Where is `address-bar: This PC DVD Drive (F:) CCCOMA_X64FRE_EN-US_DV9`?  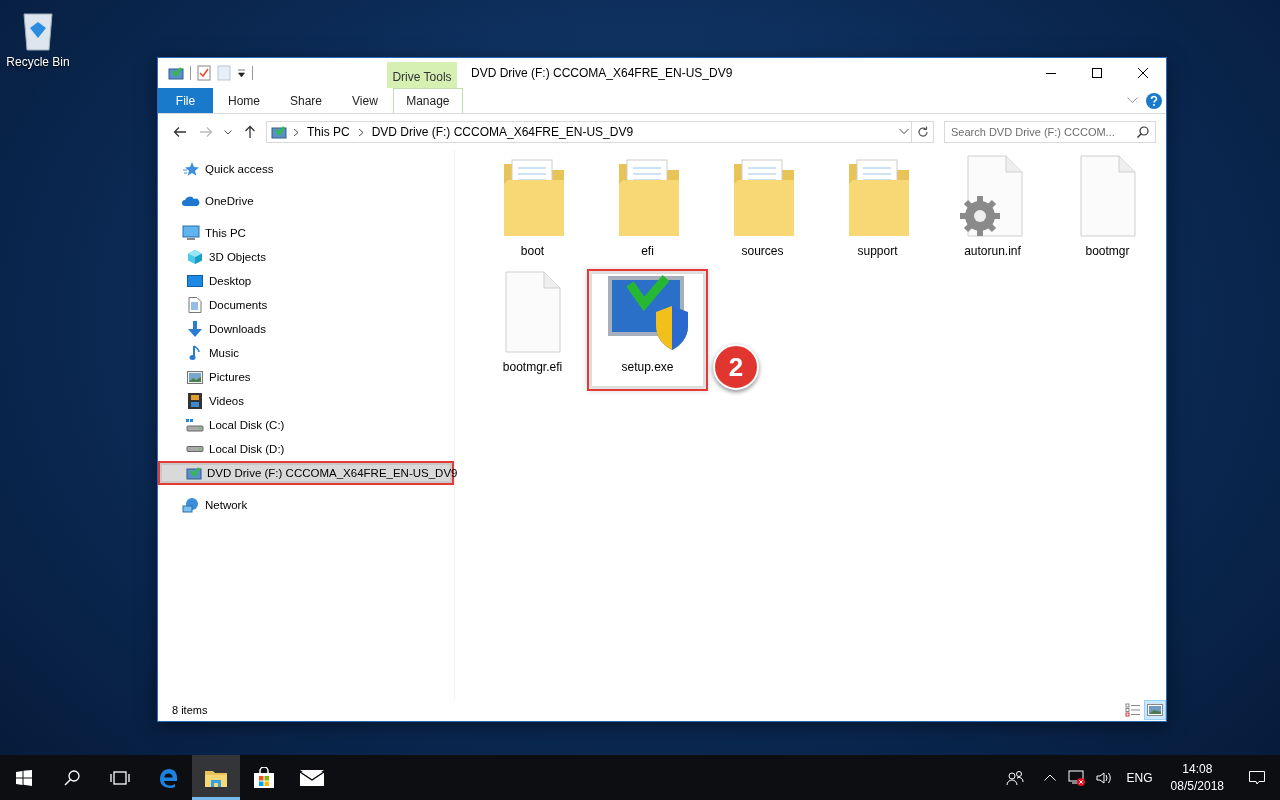
address-bar: This PC DVD Drive (F:) CCCOMA_X64FRE_EN-US_DV9 is located at coordinates (589, 132).